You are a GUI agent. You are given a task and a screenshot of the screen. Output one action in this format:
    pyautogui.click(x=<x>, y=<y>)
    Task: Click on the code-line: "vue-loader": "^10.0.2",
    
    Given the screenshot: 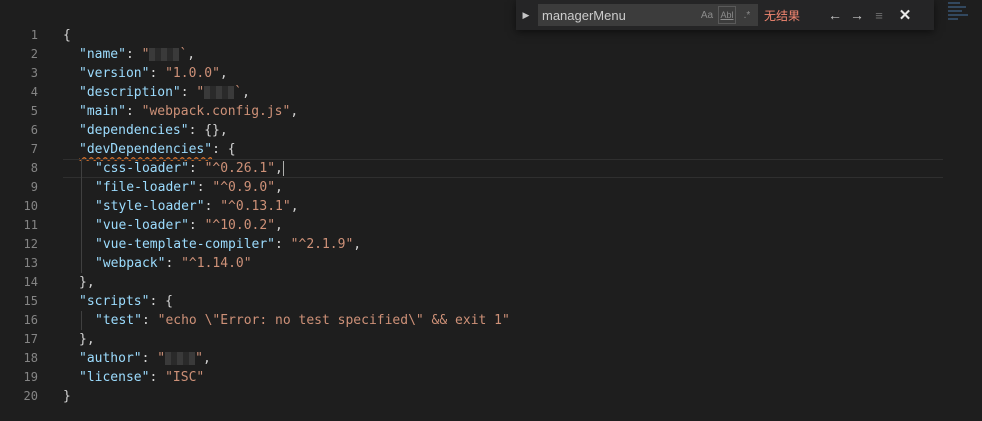 What is the action you would take?
    pyautogui.click(x=503, y=225)
    